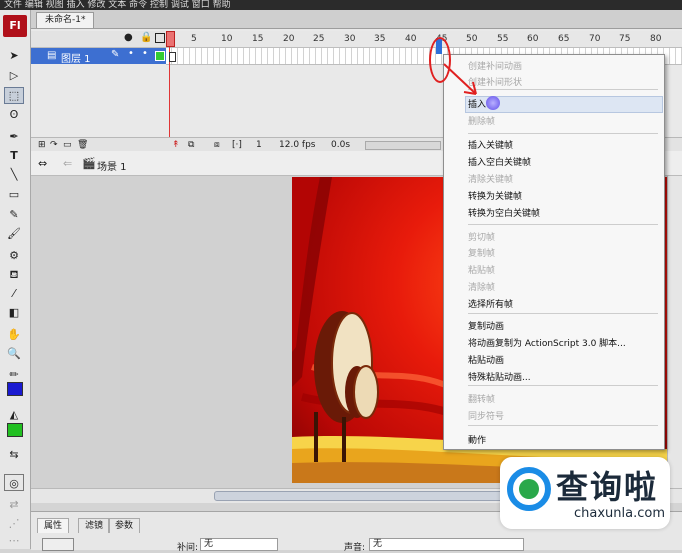  What do you see at coordinates (481, 236) in the screenshot?
I see `menu-item: 剪切帧` at bounding box center [481, 236].